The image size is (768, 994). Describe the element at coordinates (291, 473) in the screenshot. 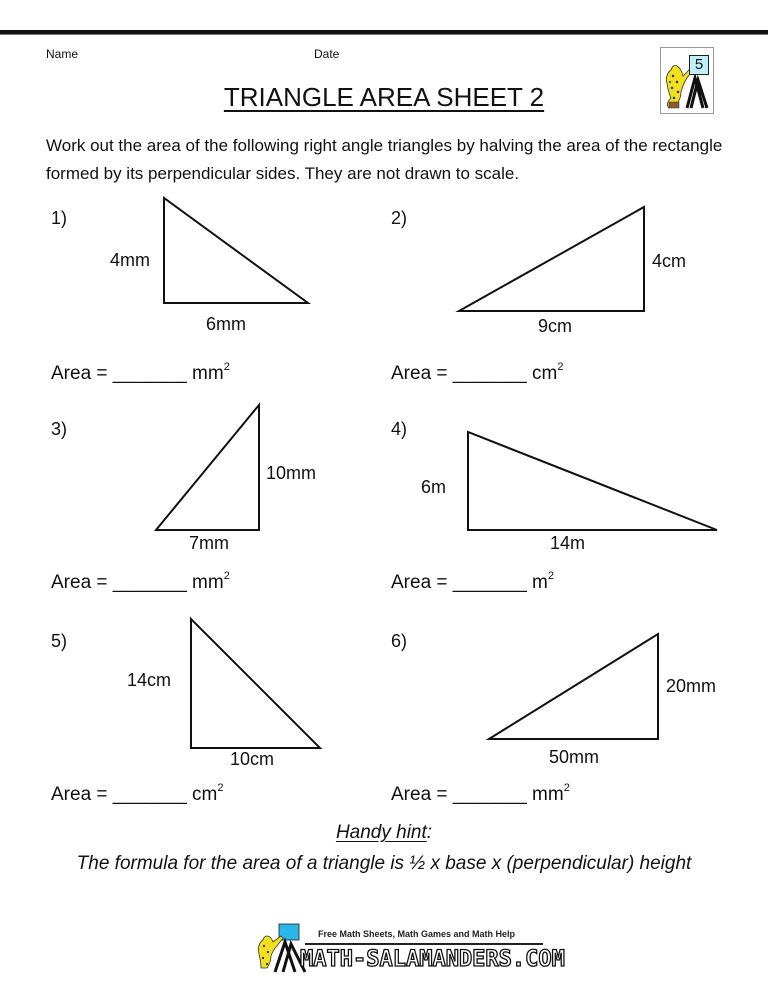

I see `height-label: 10mm` at that location.